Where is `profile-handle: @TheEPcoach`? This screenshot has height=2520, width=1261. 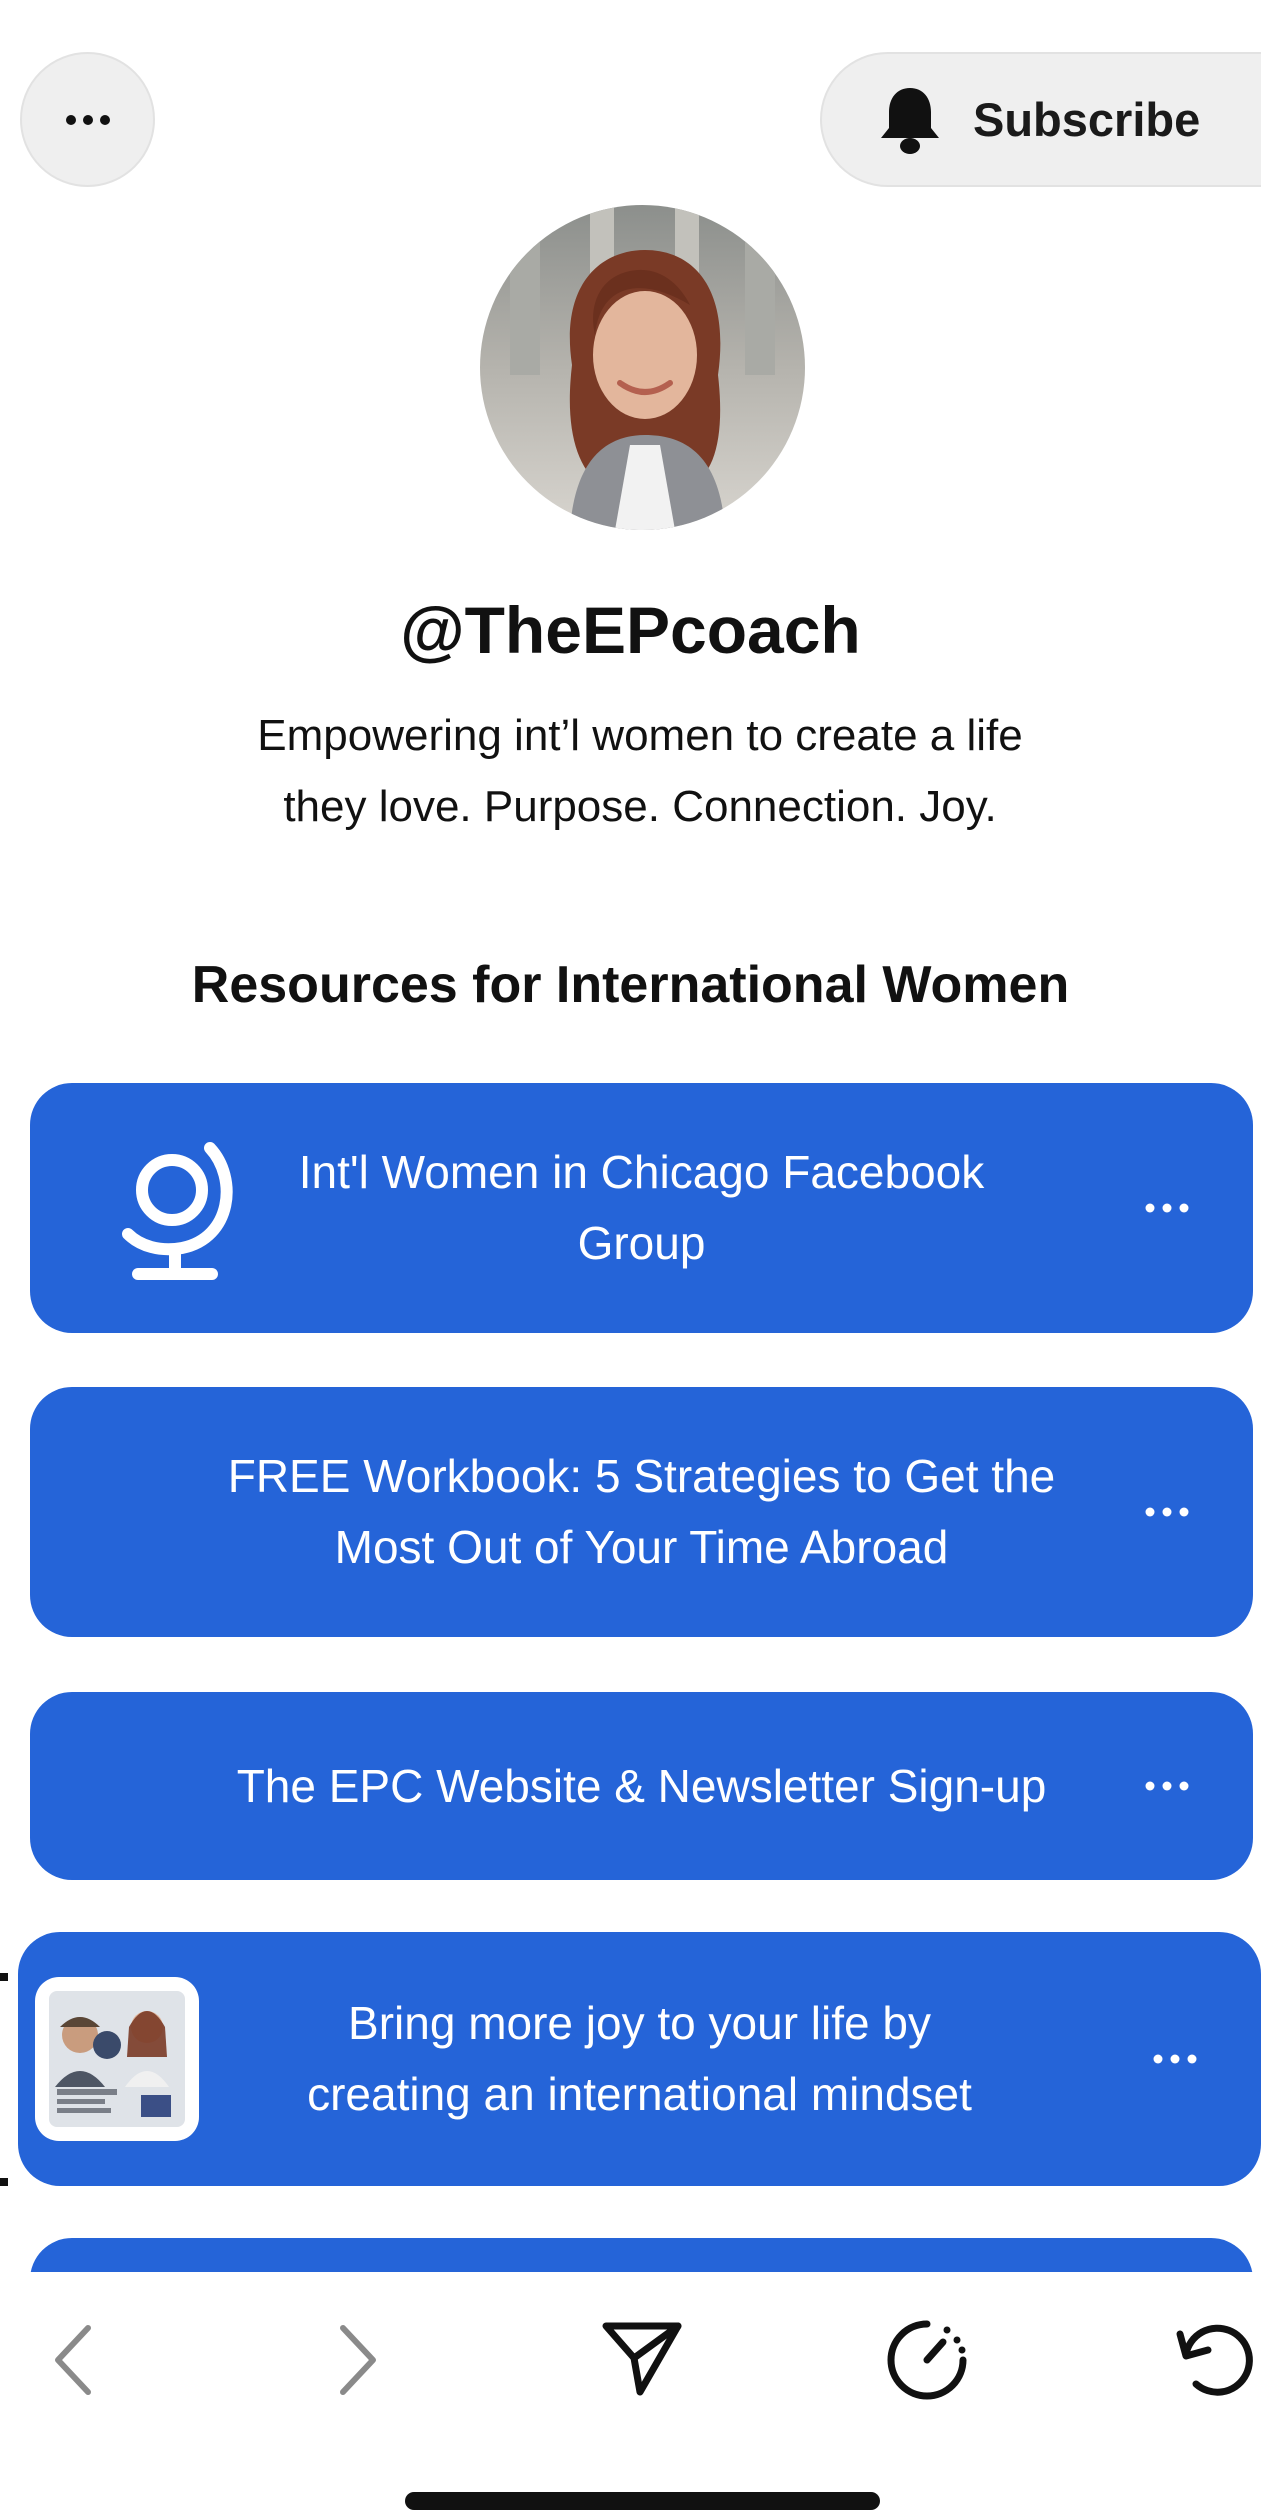 profile-handle: @TheEPcoach is located at coordinates (630, 630).